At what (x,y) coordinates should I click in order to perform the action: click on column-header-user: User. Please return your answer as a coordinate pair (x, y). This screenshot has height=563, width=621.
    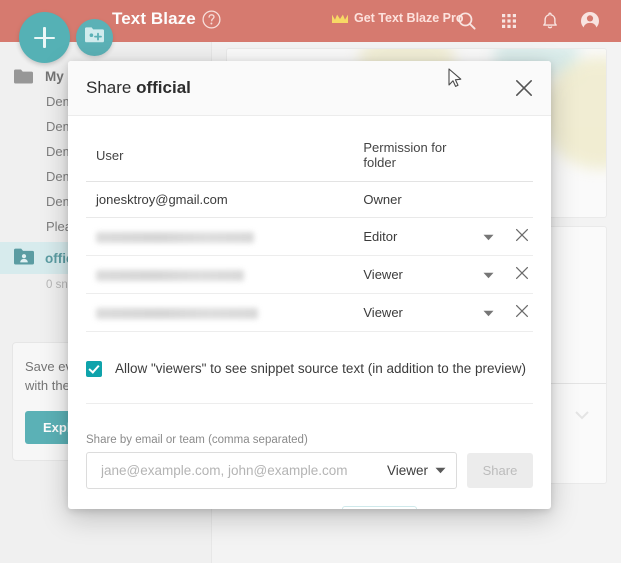
    Looking at the image, I should click on (220, 159).